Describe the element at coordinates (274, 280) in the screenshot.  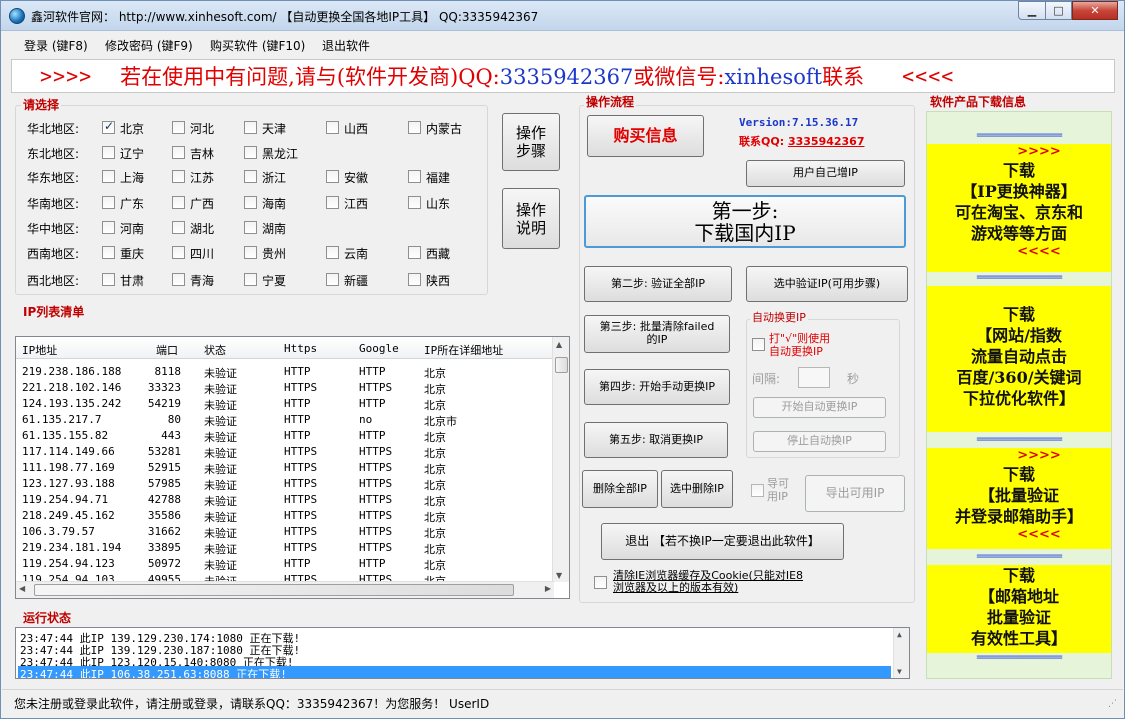
I see `city-label: 宁夏` at that location.